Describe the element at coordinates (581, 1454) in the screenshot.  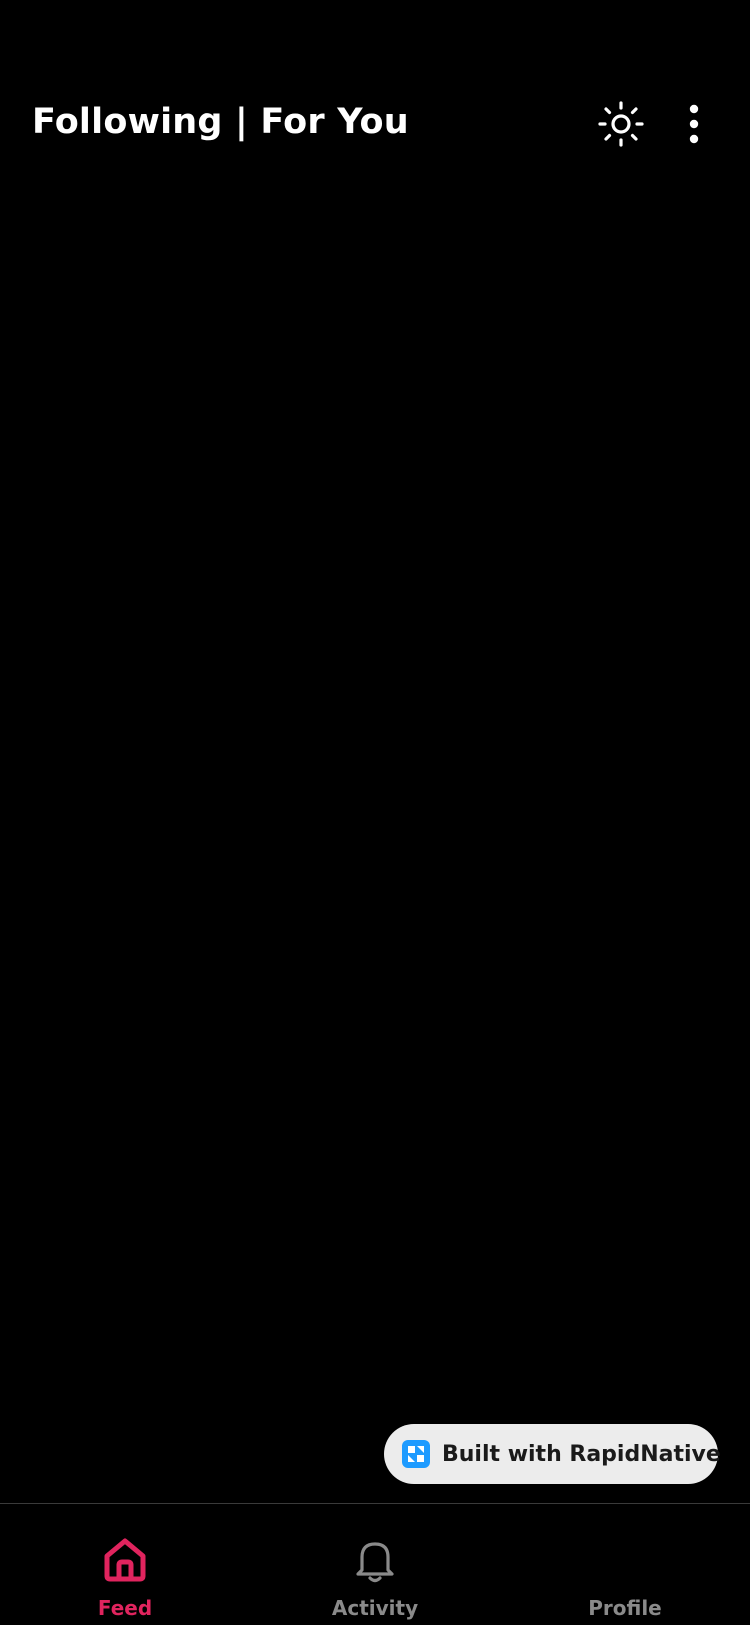
I see `badge-label: Built with RapidNative` at that location.